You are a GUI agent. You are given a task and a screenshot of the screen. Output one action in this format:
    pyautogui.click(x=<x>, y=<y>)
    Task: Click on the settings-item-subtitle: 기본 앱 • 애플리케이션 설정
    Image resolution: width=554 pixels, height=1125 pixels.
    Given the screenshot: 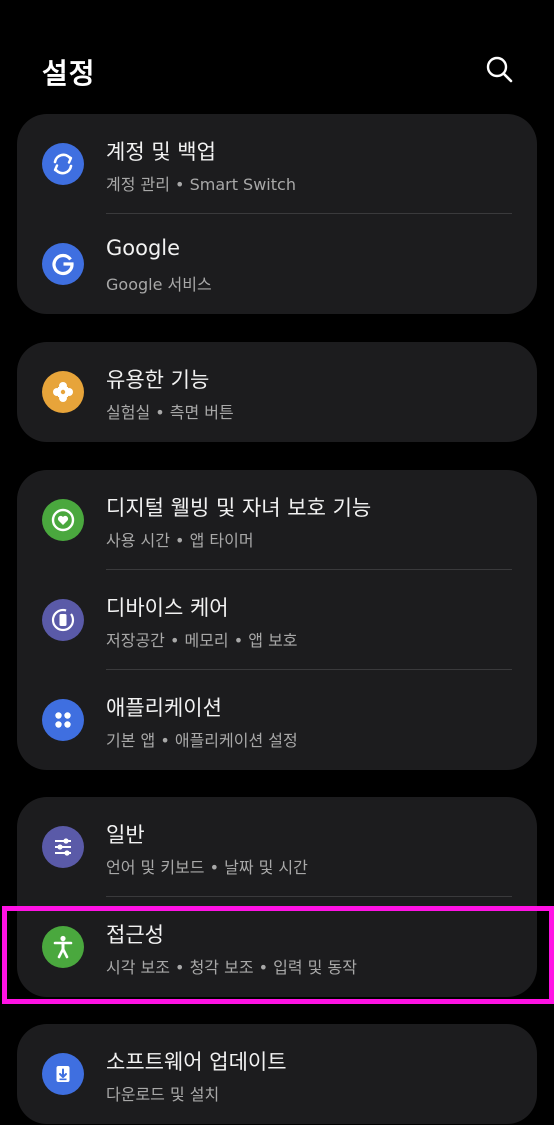 What is the action you would take?
    pyautogui.click(x=202, y=740)
    